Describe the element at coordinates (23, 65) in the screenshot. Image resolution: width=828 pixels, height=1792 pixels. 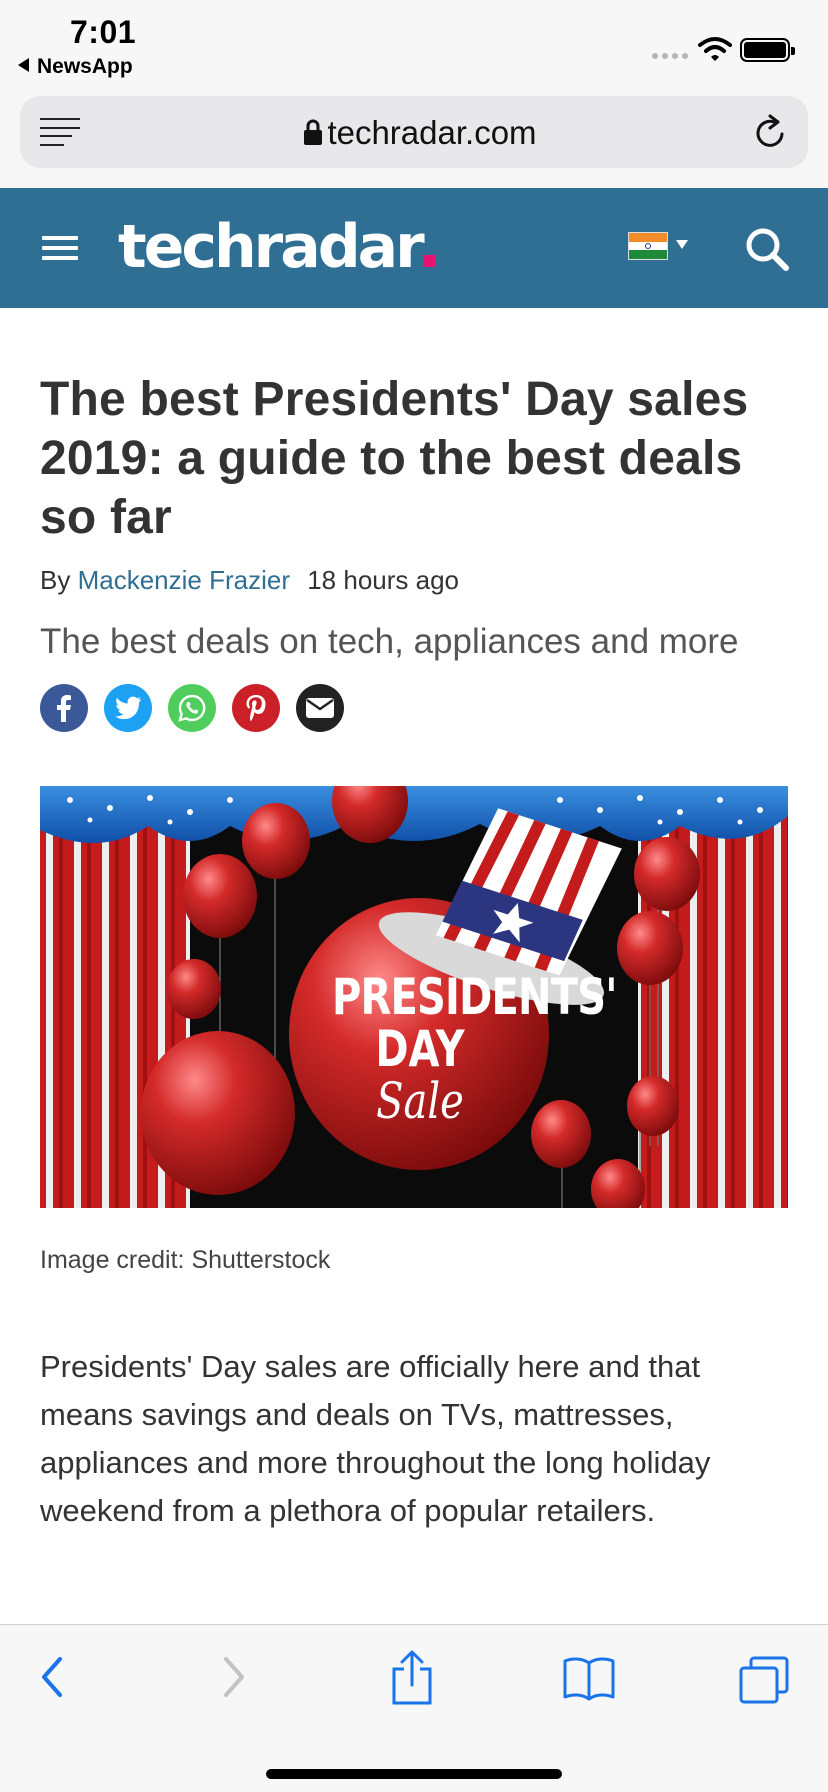
I see `back-triangle-icon` at that location.